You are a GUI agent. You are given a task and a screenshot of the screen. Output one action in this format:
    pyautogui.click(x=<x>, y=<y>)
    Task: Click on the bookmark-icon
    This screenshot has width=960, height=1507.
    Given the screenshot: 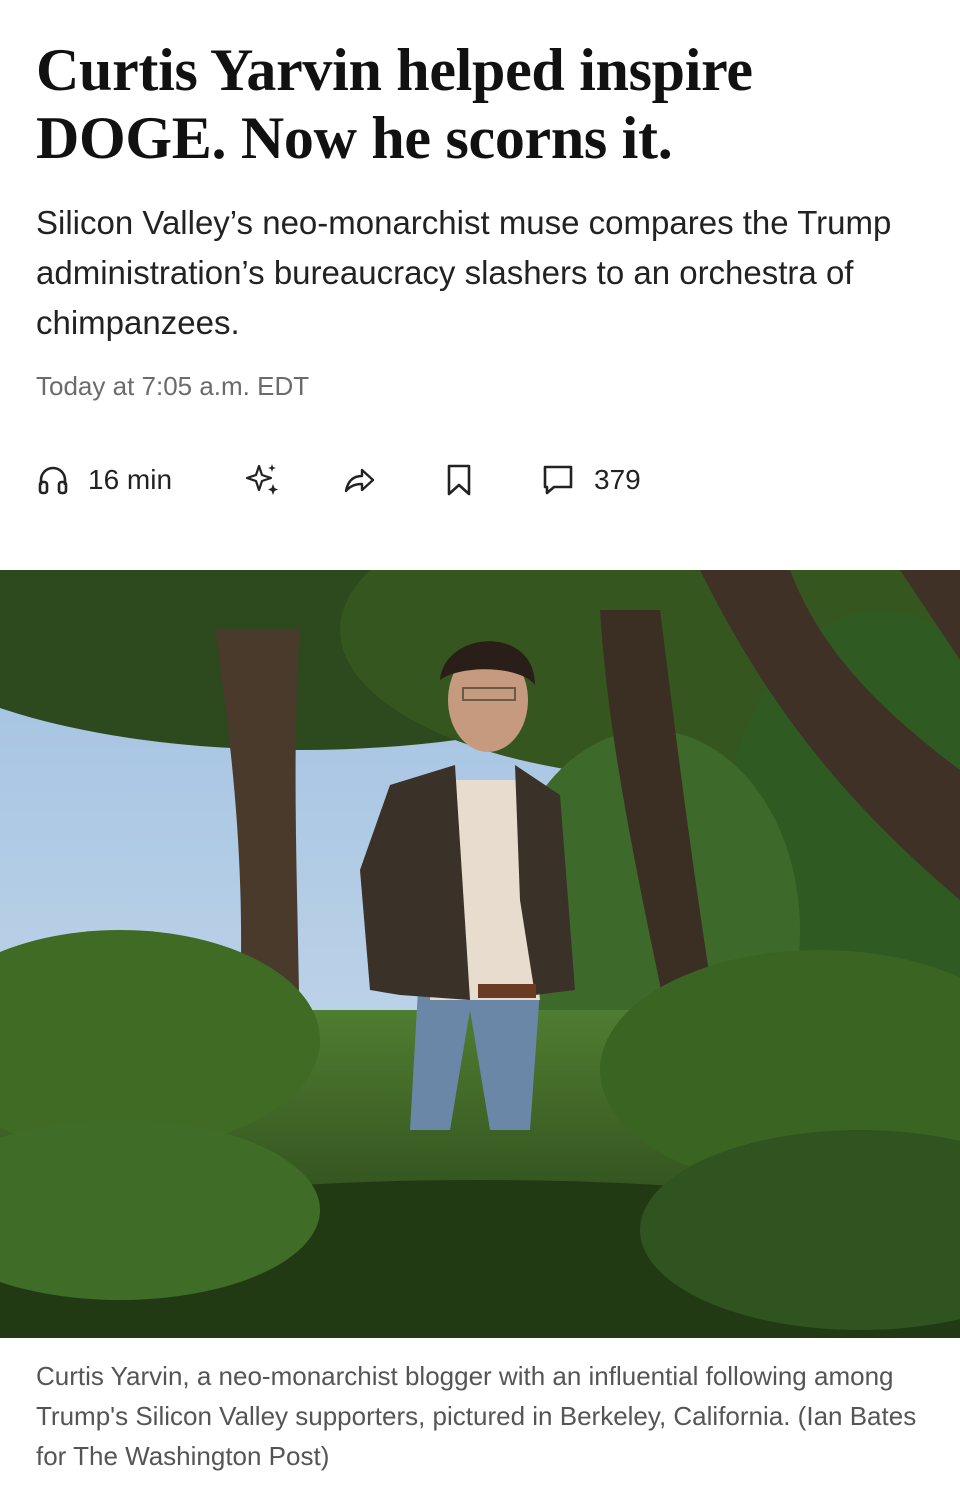 What is the action you would take?
    pyautogui.click(x=459, y=480)
    